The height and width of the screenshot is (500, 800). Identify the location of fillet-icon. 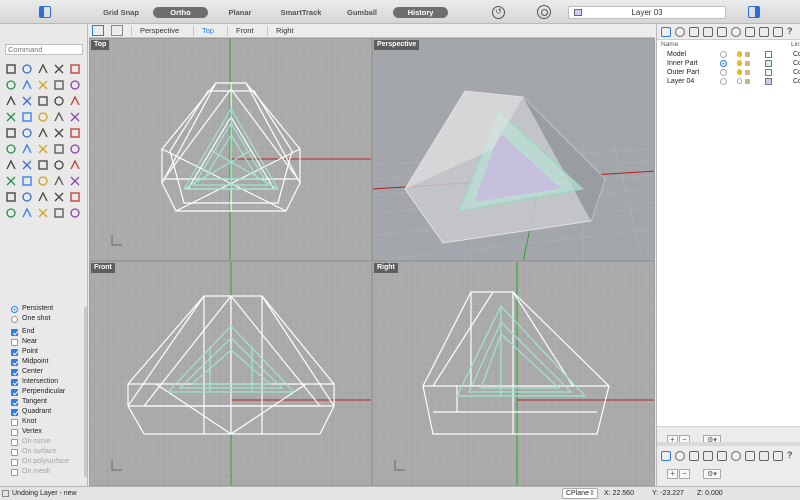
(11, 165).